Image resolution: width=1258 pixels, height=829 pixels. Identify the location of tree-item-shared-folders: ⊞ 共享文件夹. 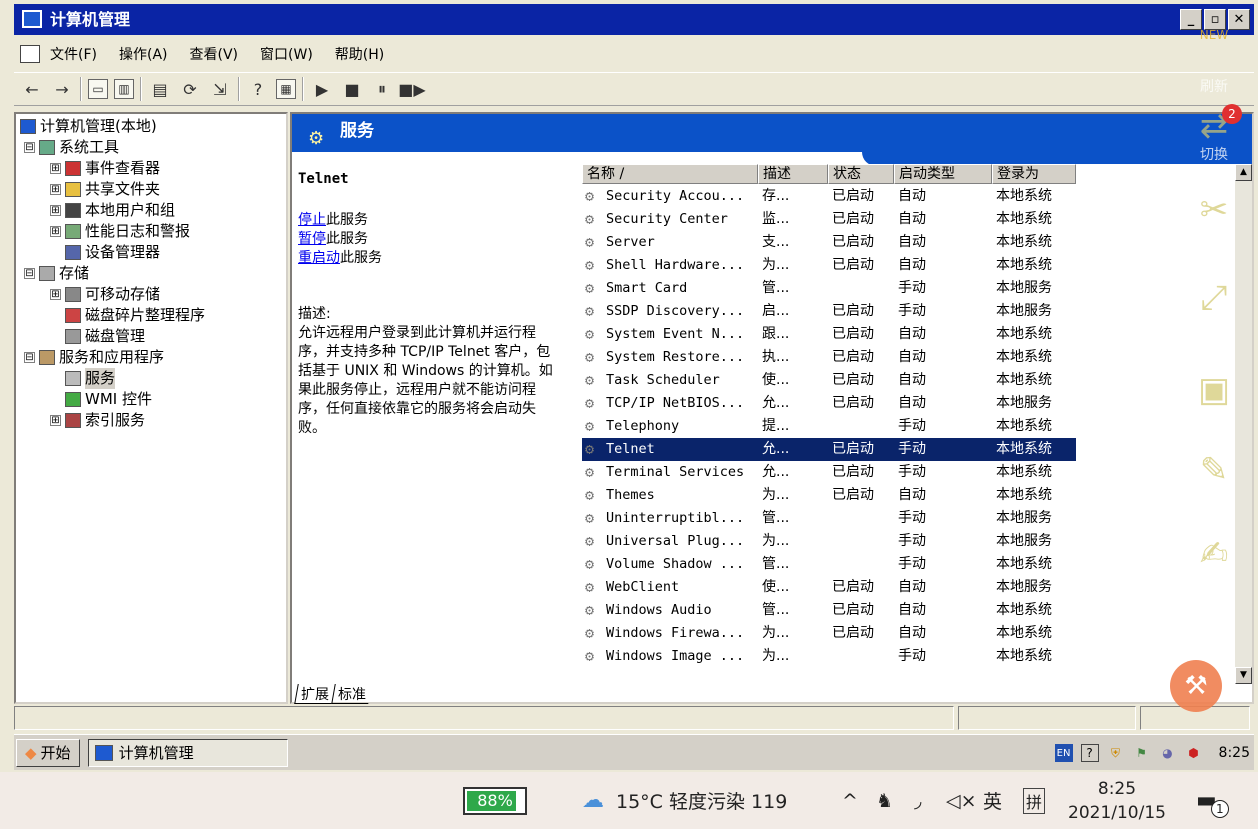
(105, 189).